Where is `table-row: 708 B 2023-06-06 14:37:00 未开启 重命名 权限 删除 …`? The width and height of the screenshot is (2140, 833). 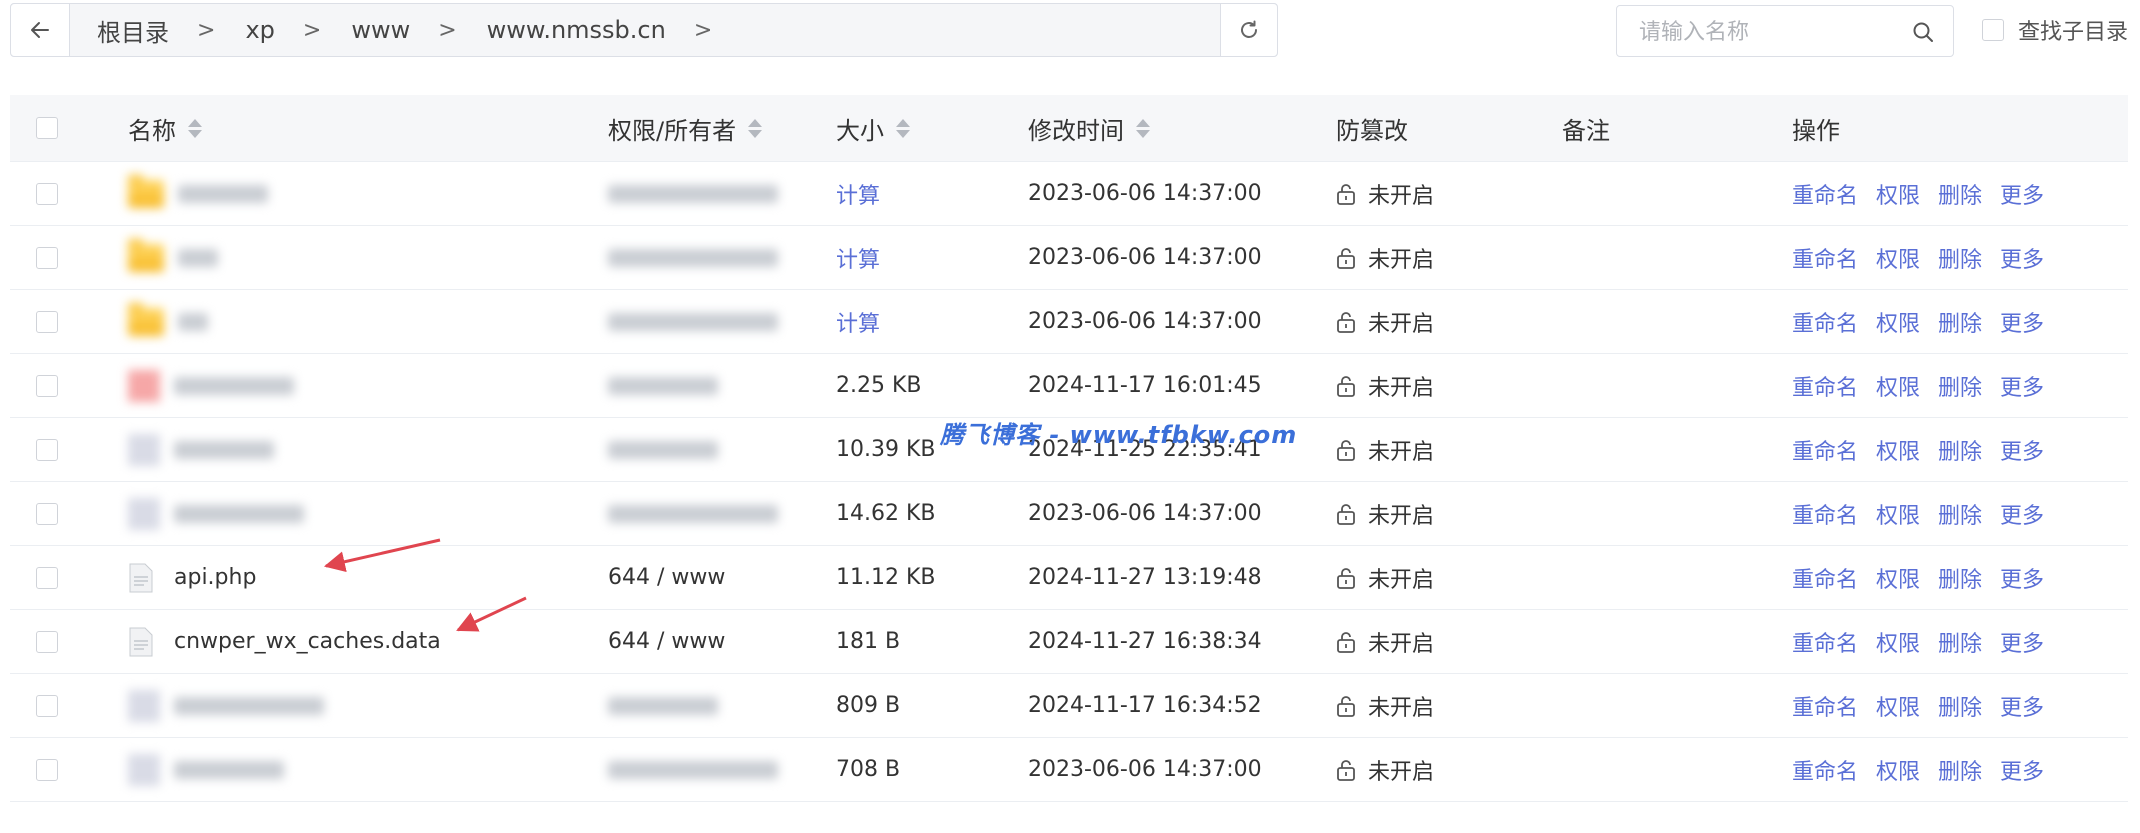 table-row: 708 B 2023-06-06 14:37:00 未开启 重命名 权限 删除 … is located at coordinates (1069, 770).